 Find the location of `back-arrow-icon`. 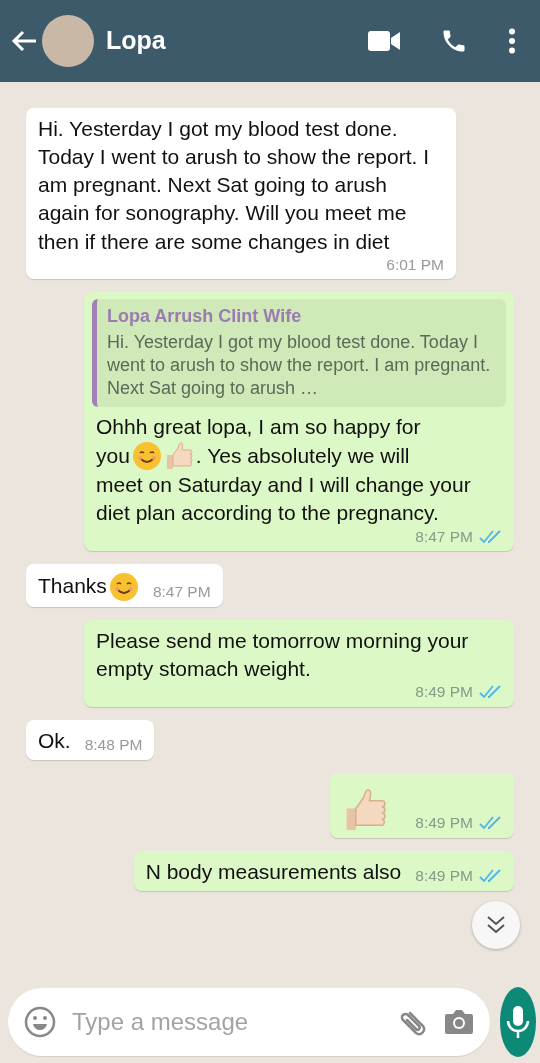

back-arrow-icon is located at coordinates (24, 41).